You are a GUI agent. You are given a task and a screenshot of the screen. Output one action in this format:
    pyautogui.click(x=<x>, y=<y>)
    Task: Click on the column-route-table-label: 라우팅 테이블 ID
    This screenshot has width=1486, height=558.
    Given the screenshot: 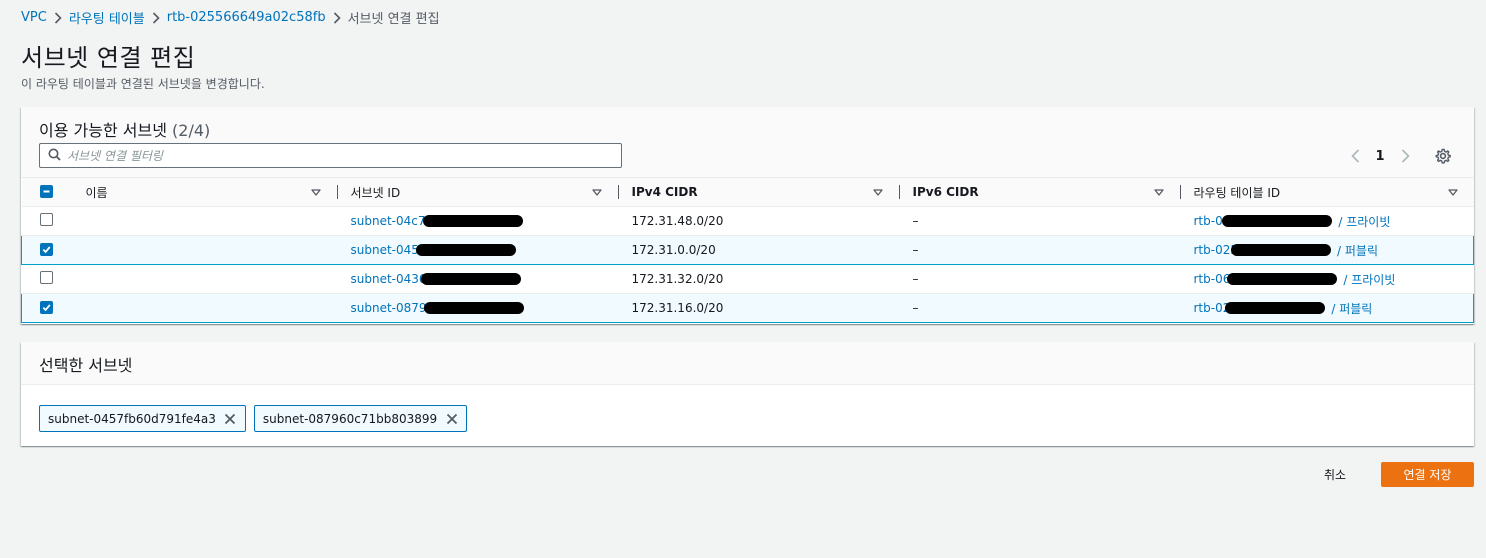 What is the action you would take?
    pyautogui.click(x=1237, y=192)
    